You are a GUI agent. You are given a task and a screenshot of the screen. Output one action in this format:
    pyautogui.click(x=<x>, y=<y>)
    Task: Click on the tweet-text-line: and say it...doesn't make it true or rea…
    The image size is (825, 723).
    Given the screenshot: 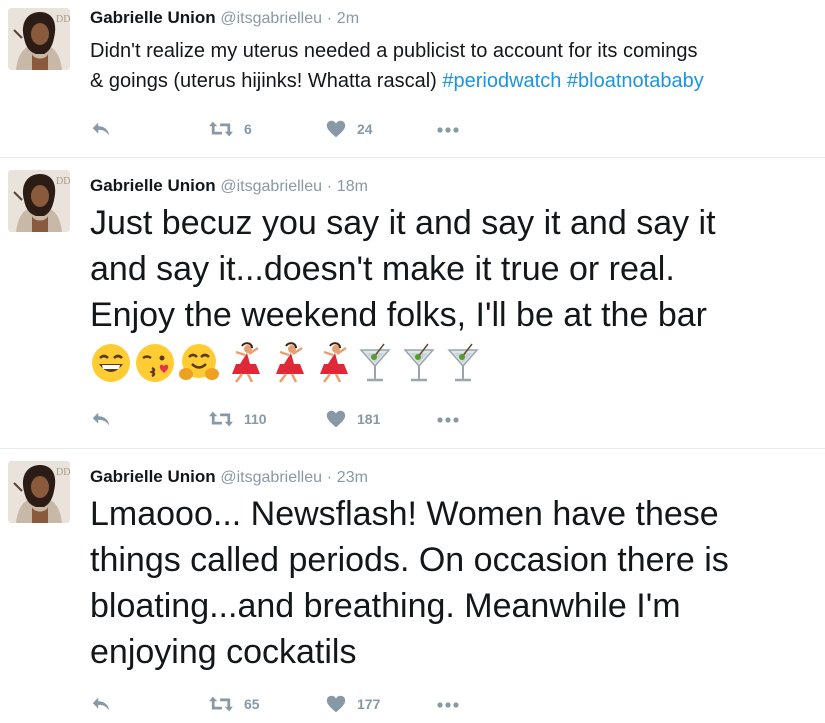 What is the action you would take?
    pyautogui.click(x=382, y=269)
    